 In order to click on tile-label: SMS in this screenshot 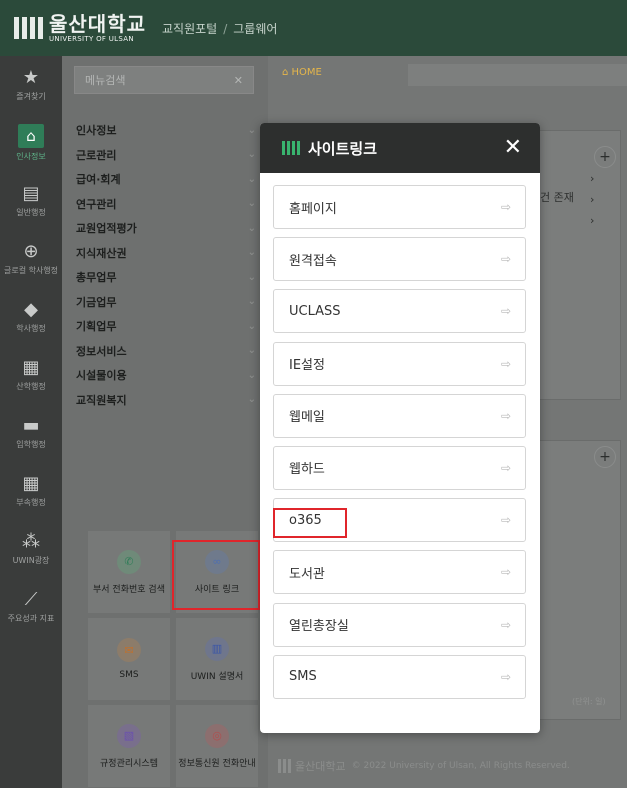, I will do `click(129, 675)`.